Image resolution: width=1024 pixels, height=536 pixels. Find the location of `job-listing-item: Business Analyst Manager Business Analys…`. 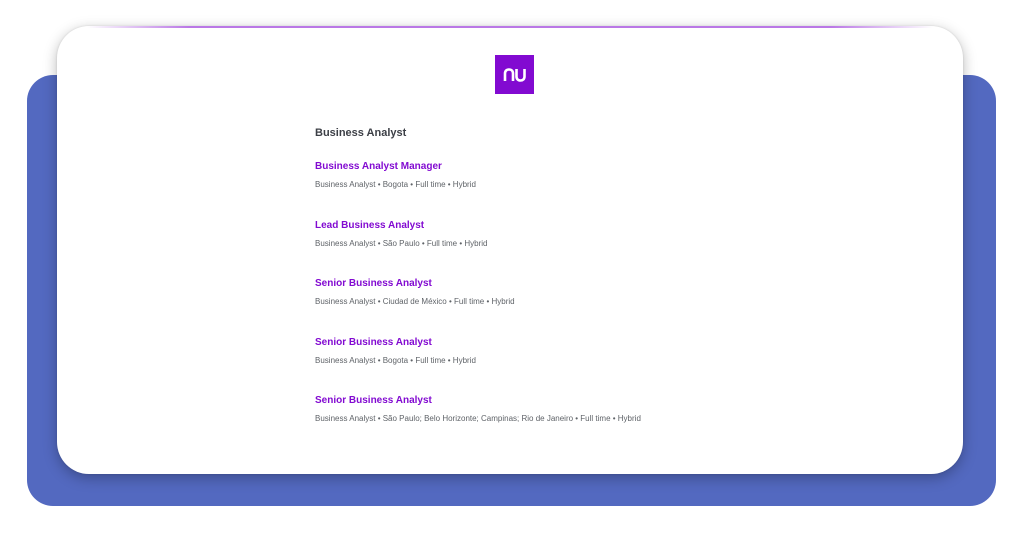

job-listing-item: Business Analyst Manager Business Analys… is located at coordinates (395, 175).